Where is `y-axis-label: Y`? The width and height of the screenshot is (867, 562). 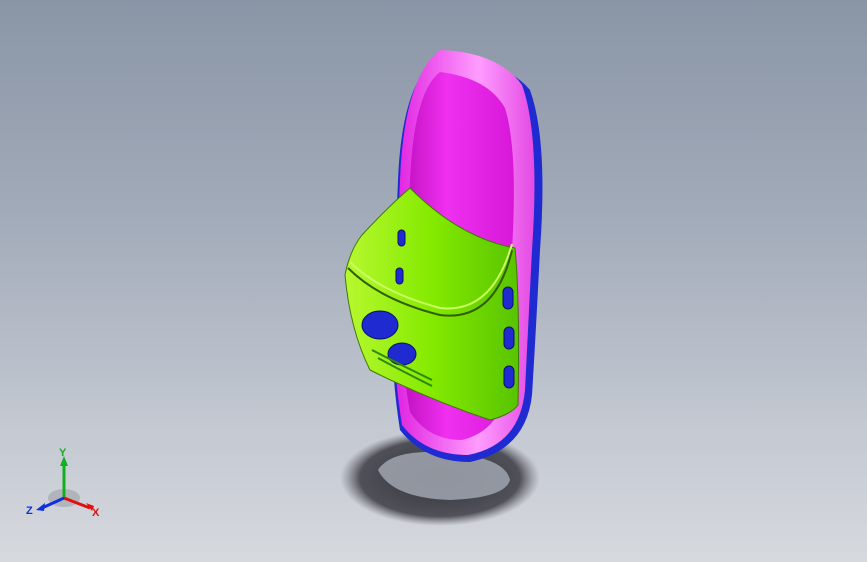 y-axis-label: Y is located at coordinates (63, 453).